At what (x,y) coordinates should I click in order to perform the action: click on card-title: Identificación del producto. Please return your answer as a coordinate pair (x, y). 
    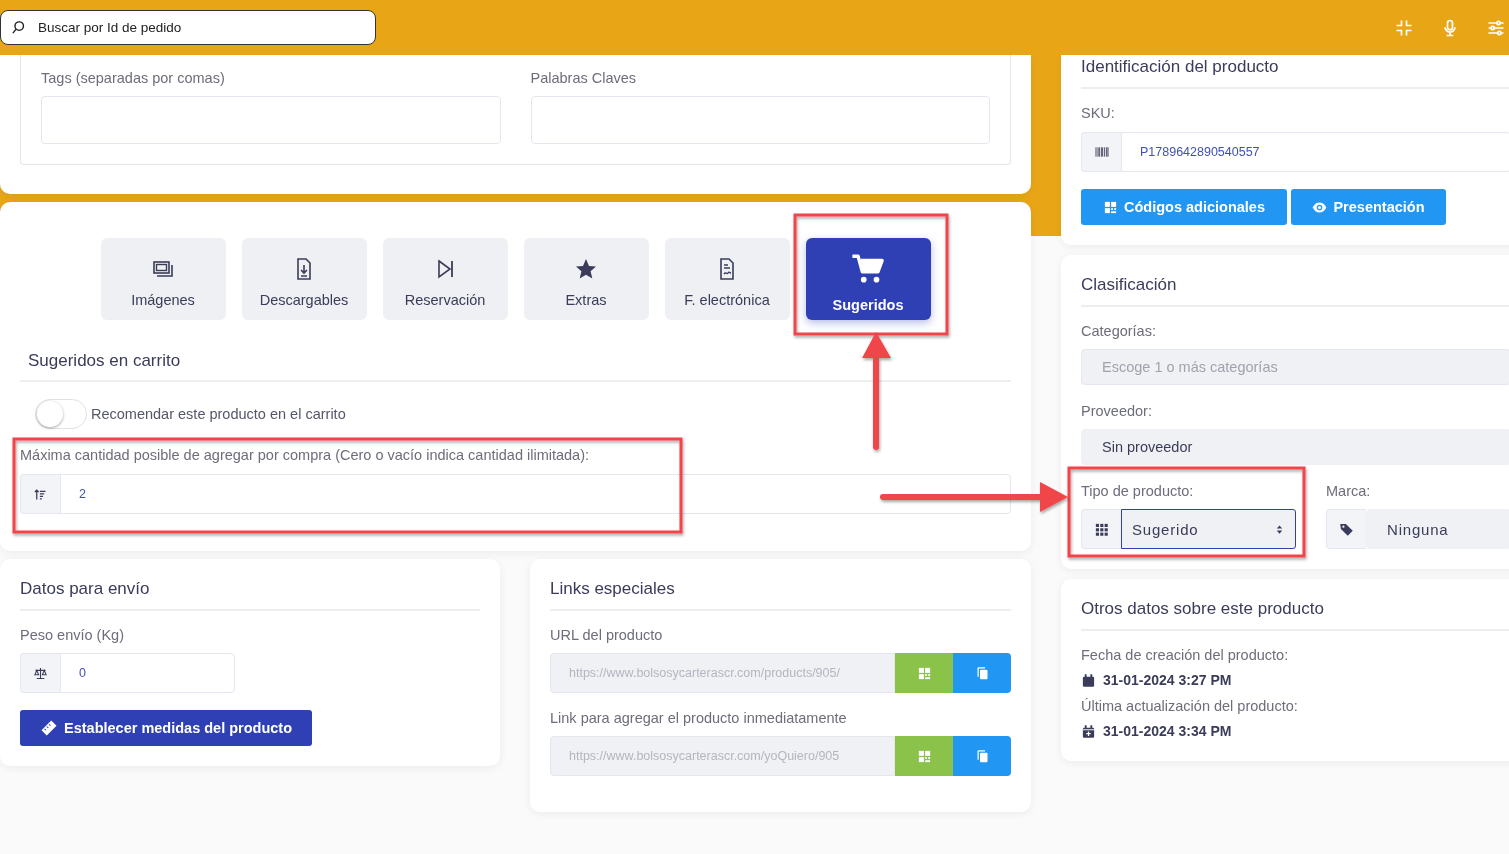
    Looking at the image, I should click on (1295, 73).